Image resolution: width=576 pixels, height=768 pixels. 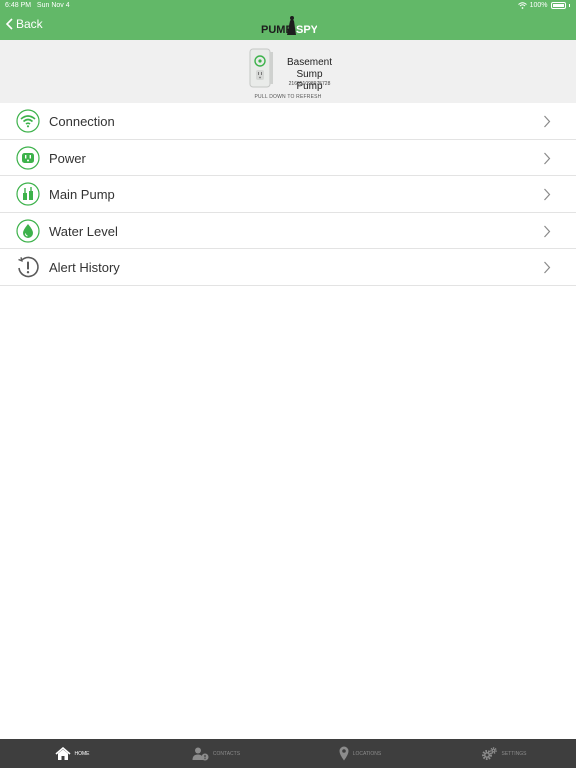 I want to click on location-pin-icon, so click(x=344, y=753).